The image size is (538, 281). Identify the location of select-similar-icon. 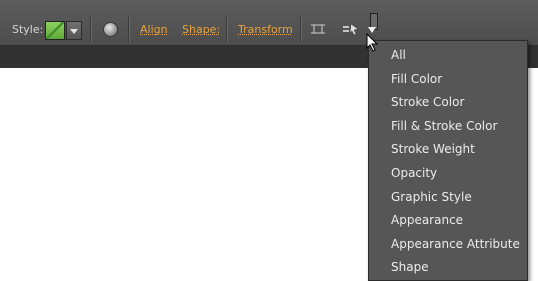
(351, 29).